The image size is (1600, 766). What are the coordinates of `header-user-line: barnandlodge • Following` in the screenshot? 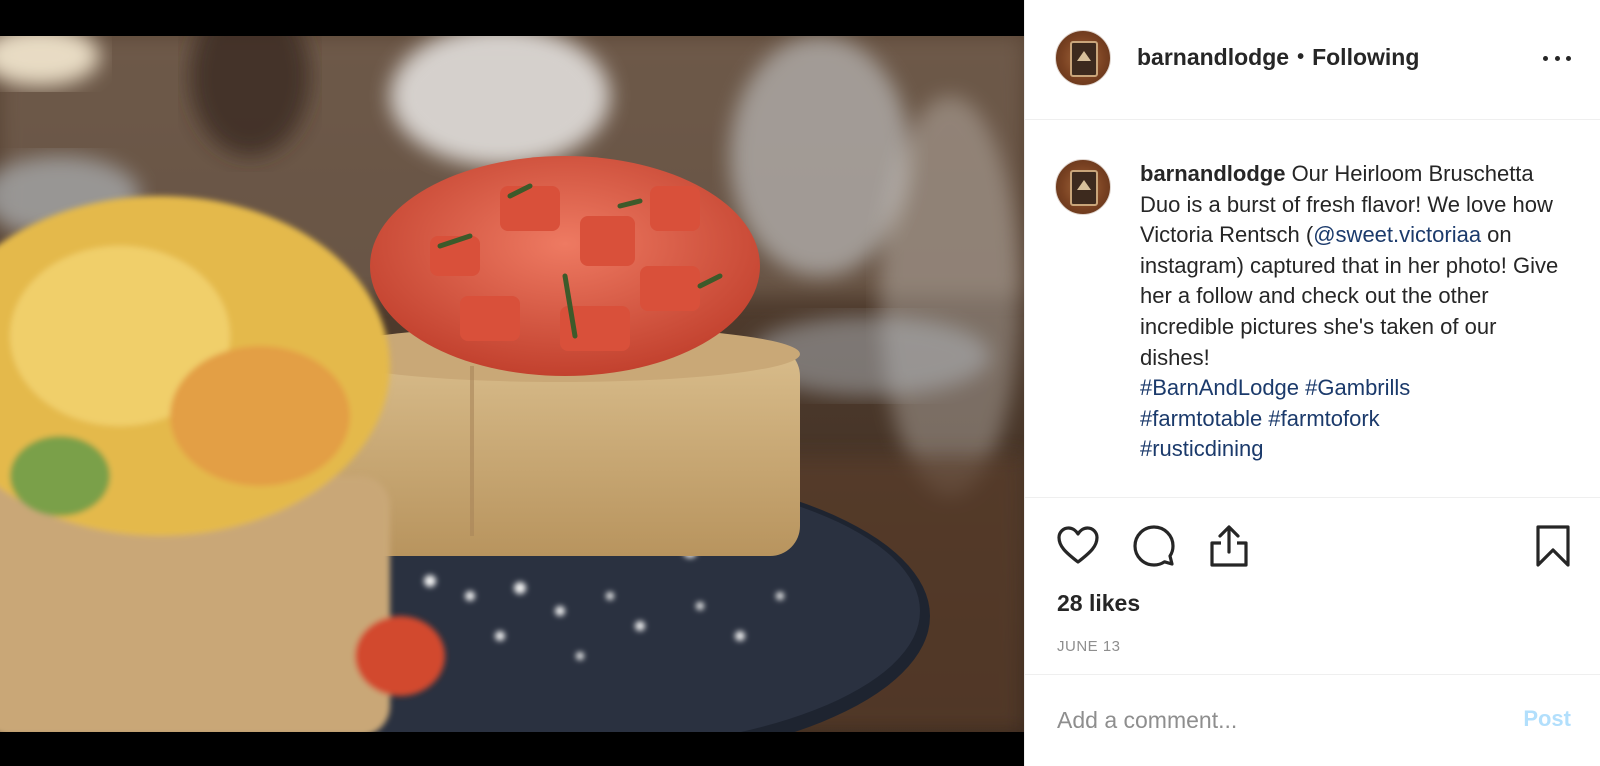 It's located at (1278, 57).